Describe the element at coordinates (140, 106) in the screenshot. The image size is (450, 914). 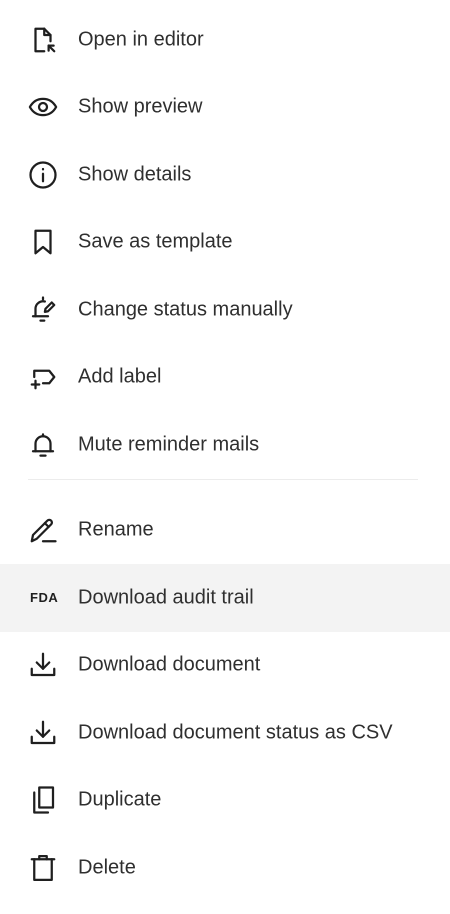
I see `menu-item-label: Show preview` at that location.